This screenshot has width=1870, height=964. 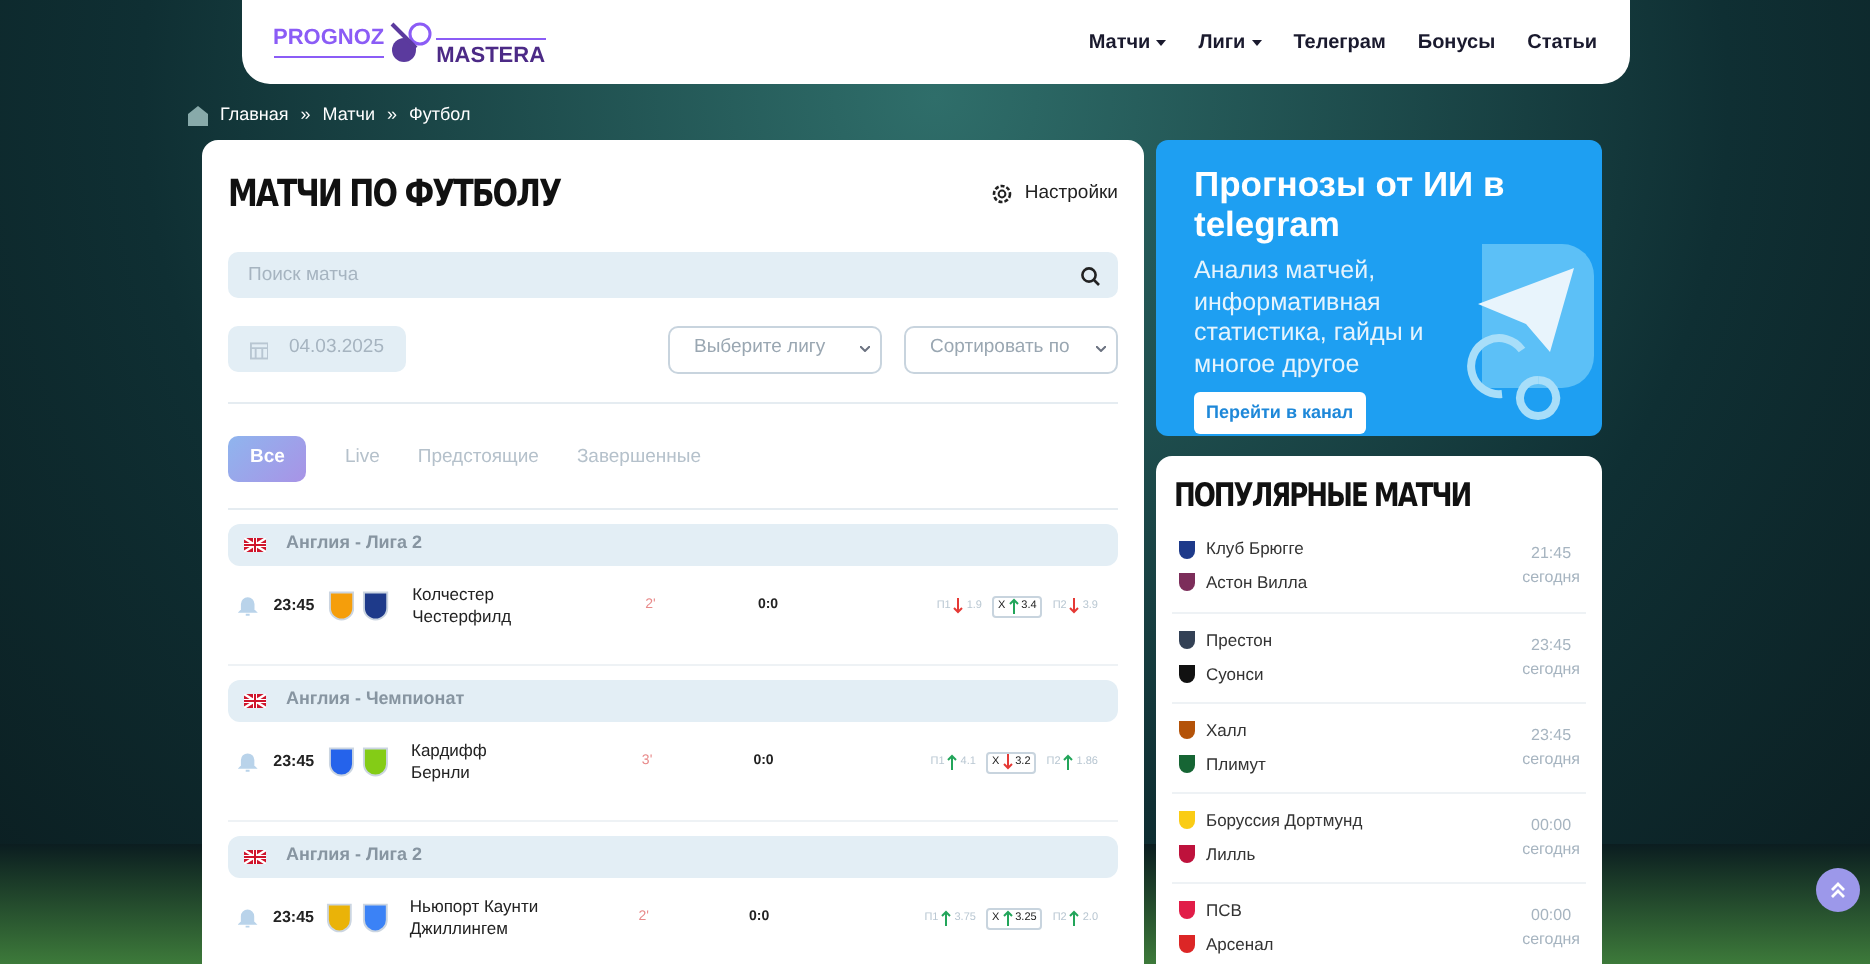 What do you see at coordinates (1054, 194) in the screenshot?
I see `settings-button: Настройки` at bounding box center [1054, 194].